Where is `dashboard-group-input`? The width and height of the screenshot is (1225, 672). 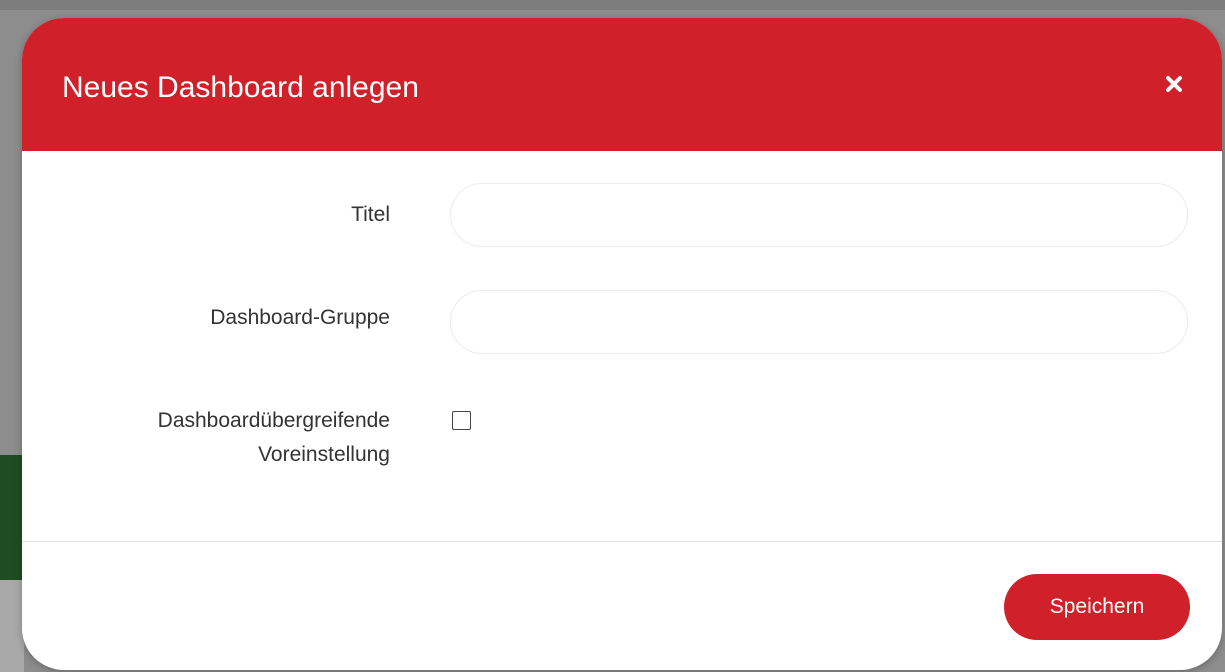
dashboard-group-input is located at coordinates (819, 322).